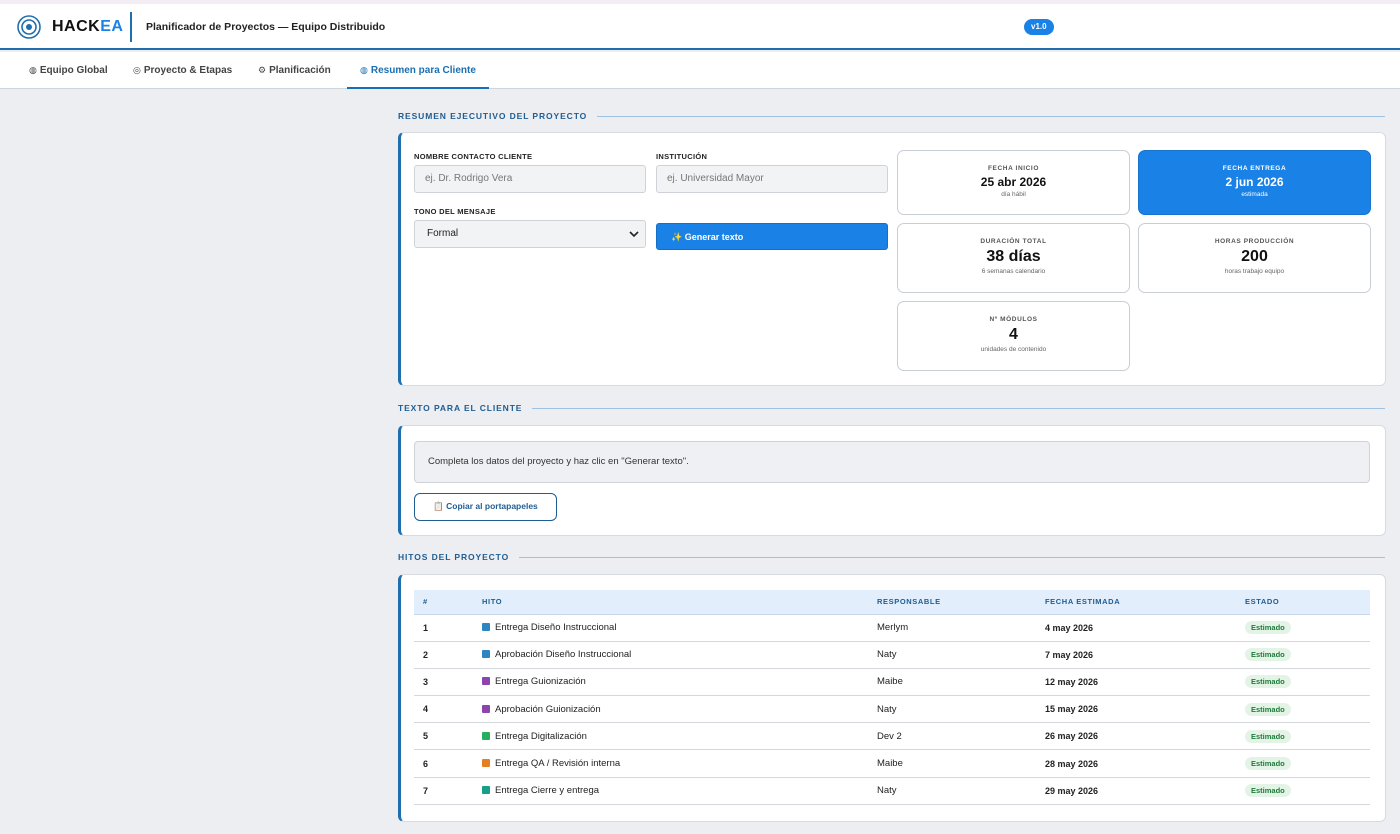  I want to click on institution-label: INSTITUCIÓN, so click(682, 156).